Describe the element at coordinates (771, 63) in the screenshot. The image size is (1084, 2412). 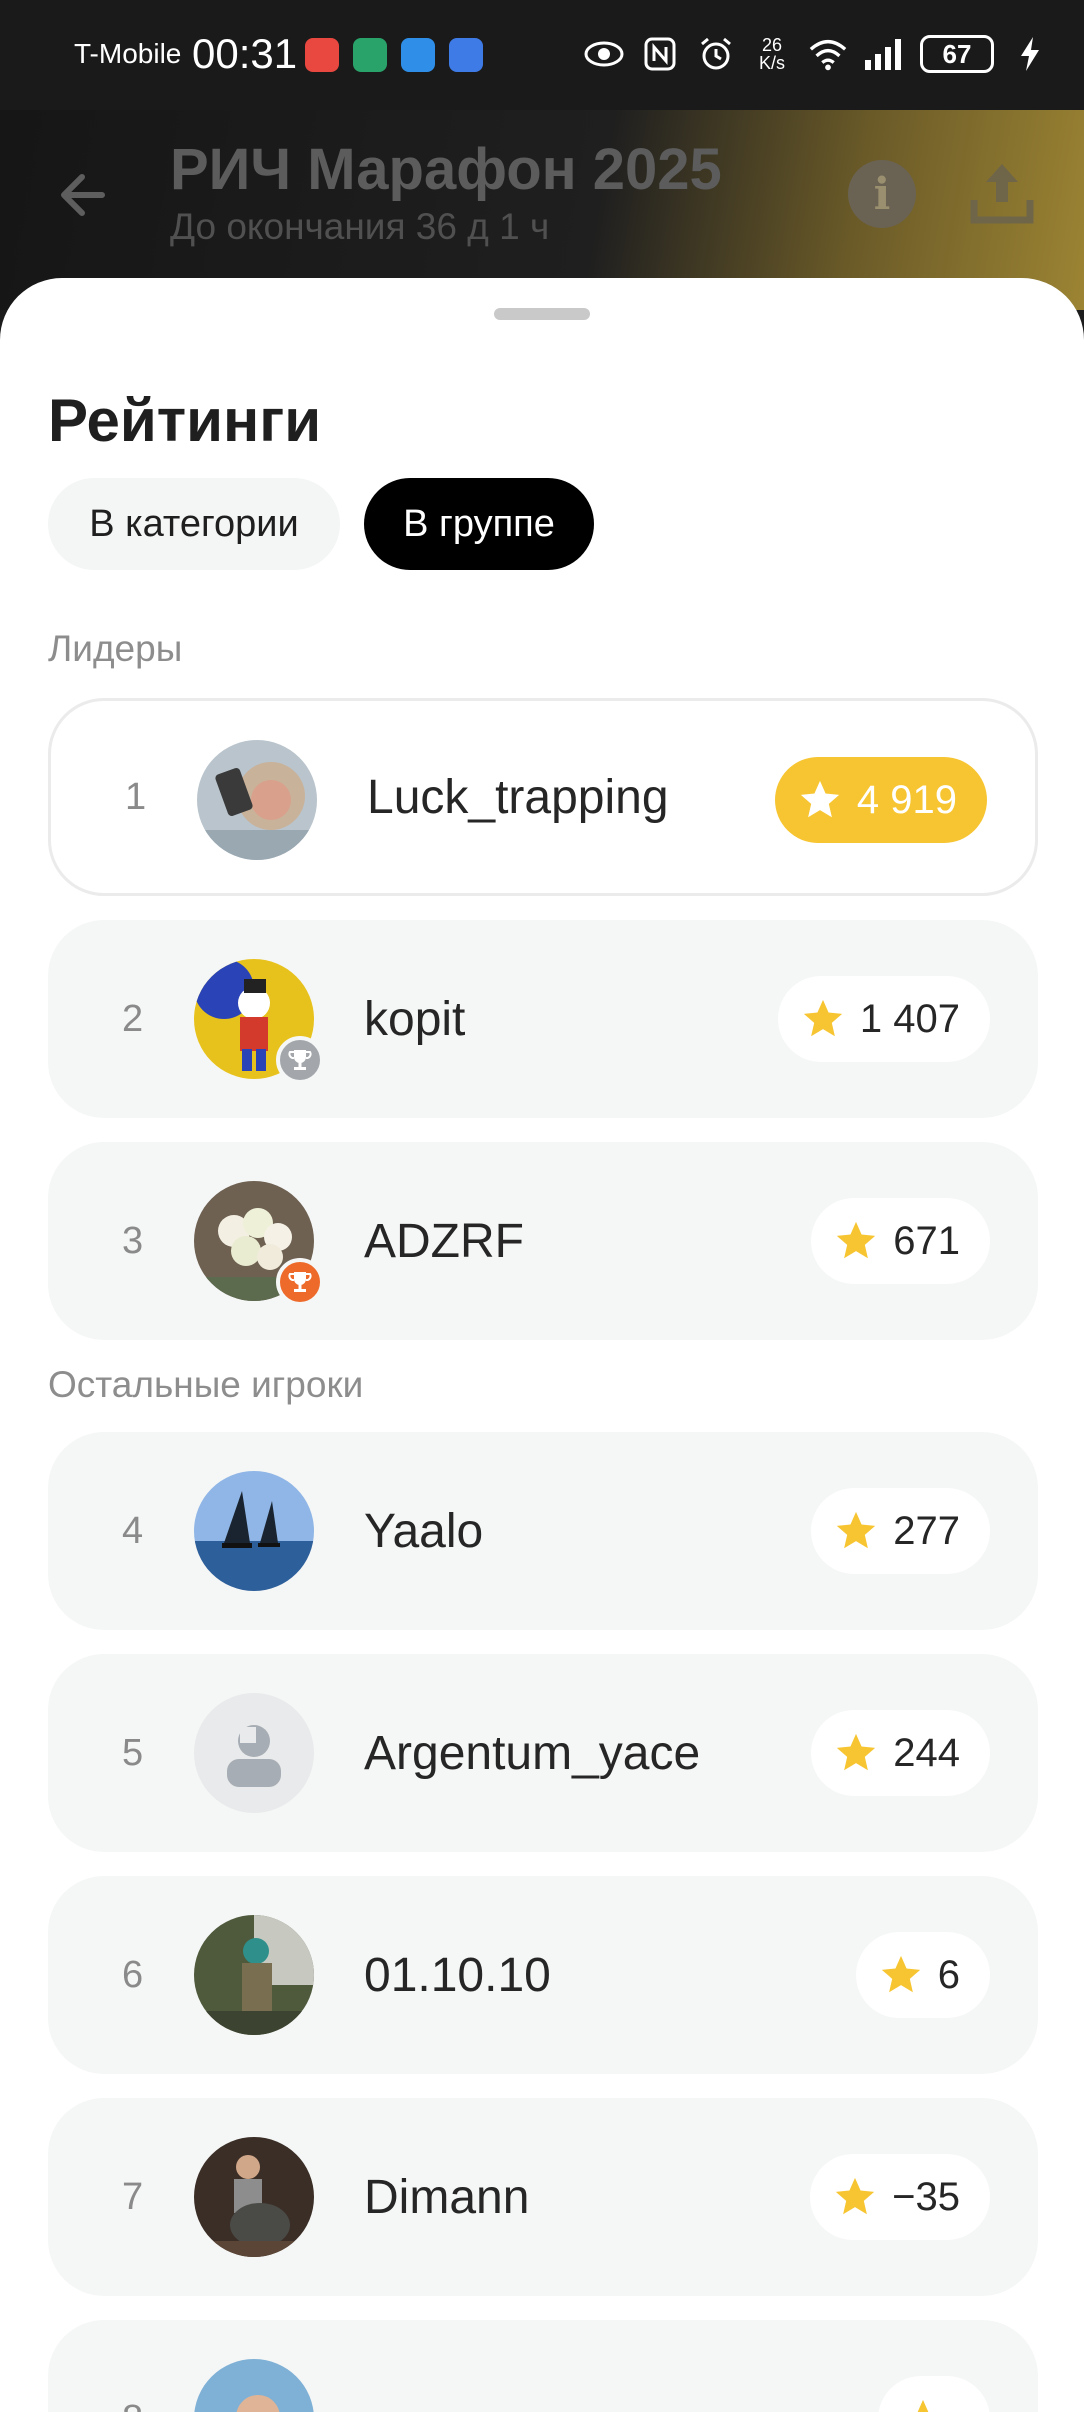
I see `network-speed-unit: K/s` at that location.